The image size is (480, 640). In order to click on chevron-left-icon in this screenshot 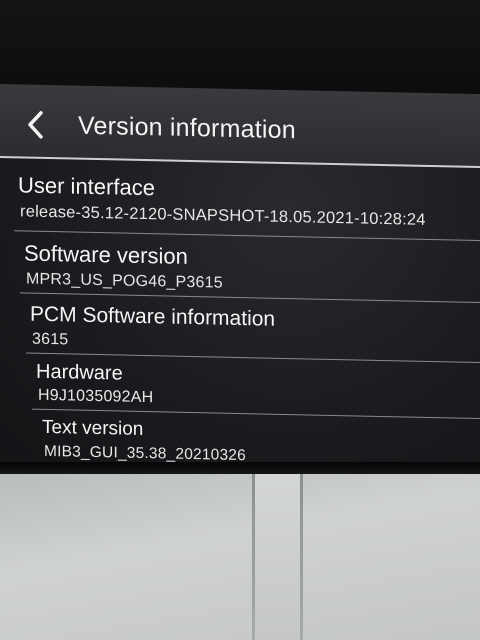, I will do `click(36, 125)`.